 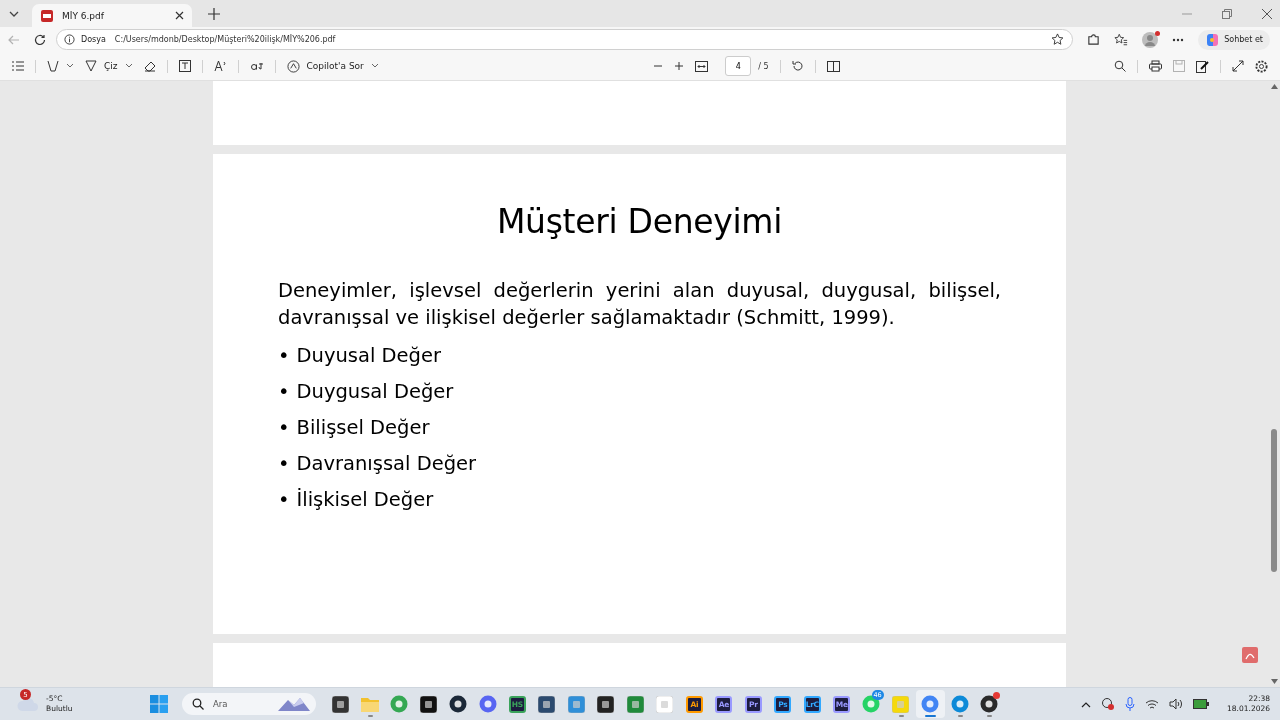 What do you see at coordinates (1274, 500) in the screenshot?
I see `scroll-thumb` at bounding box center [1274, 500].